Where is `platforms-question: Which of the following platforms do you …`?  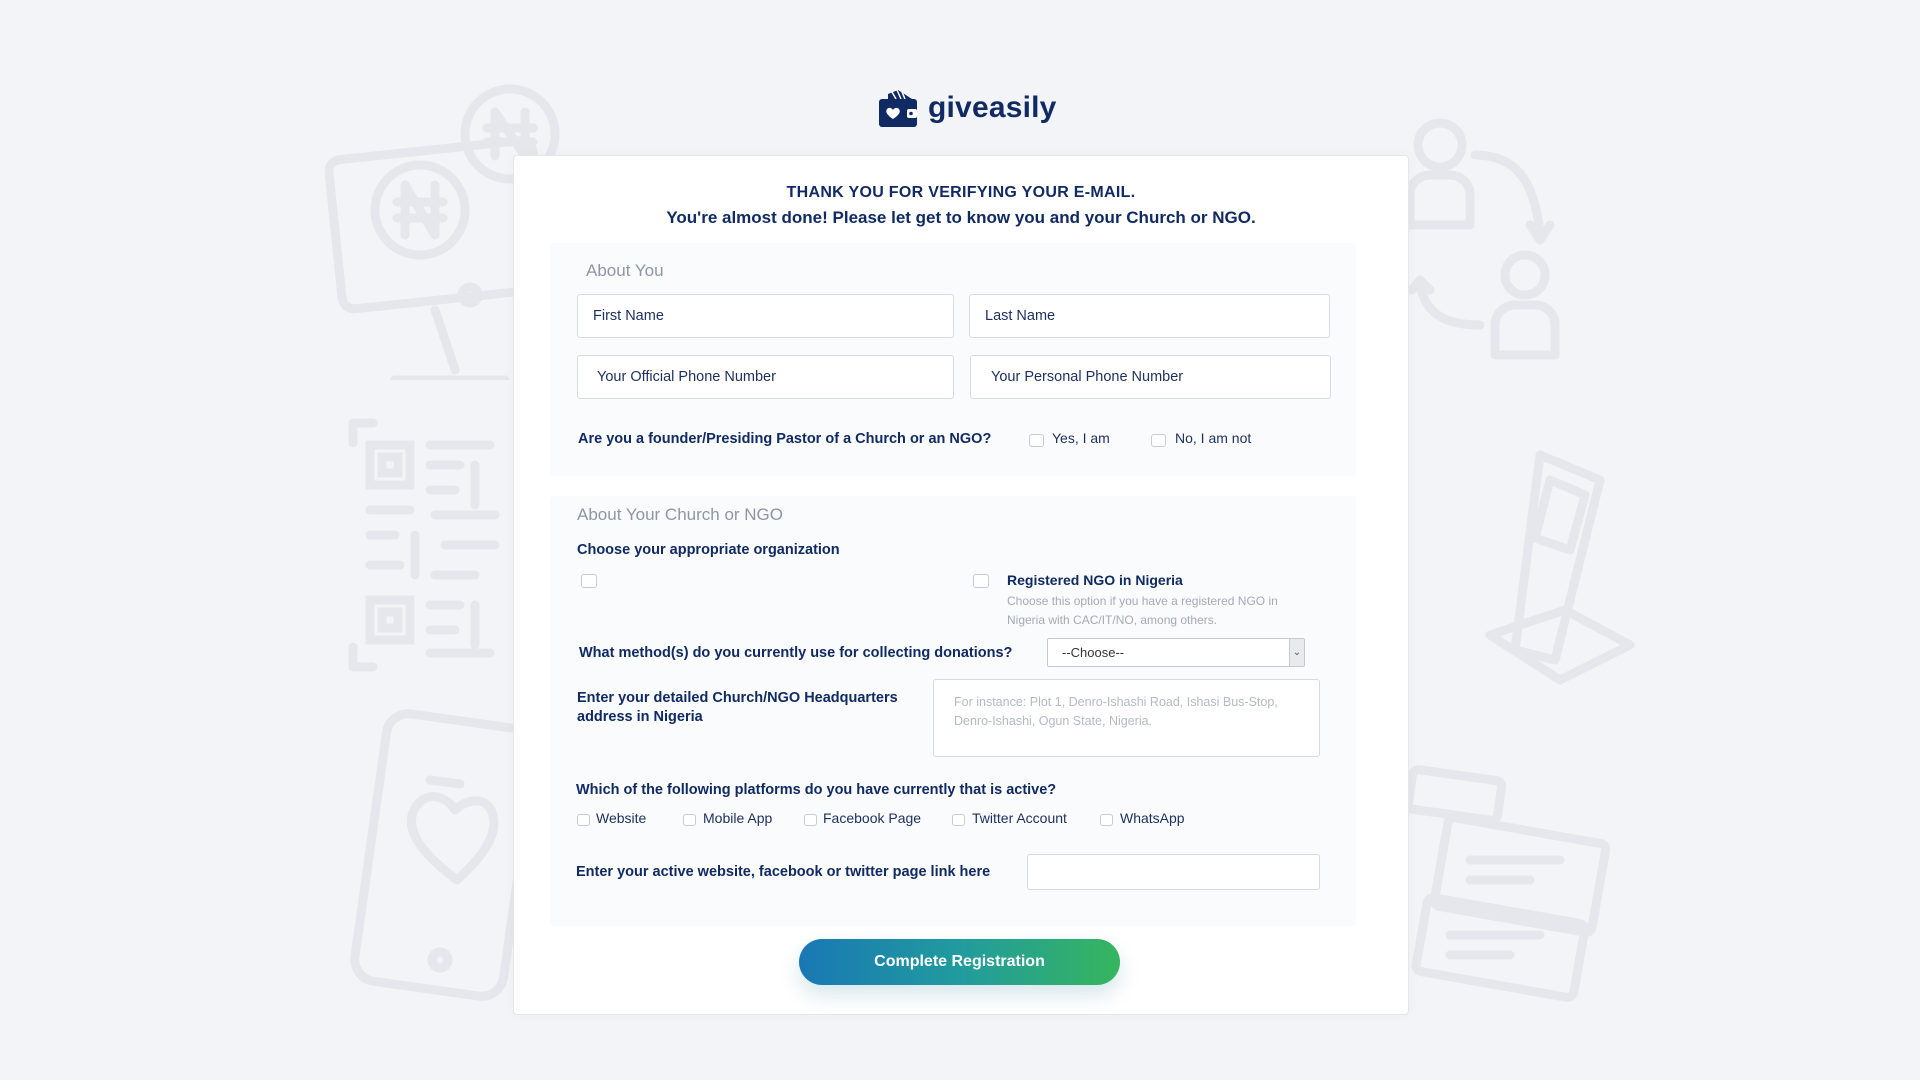 platforms-question: Which of the following platforms do you … is located at coordinates (816, 790).